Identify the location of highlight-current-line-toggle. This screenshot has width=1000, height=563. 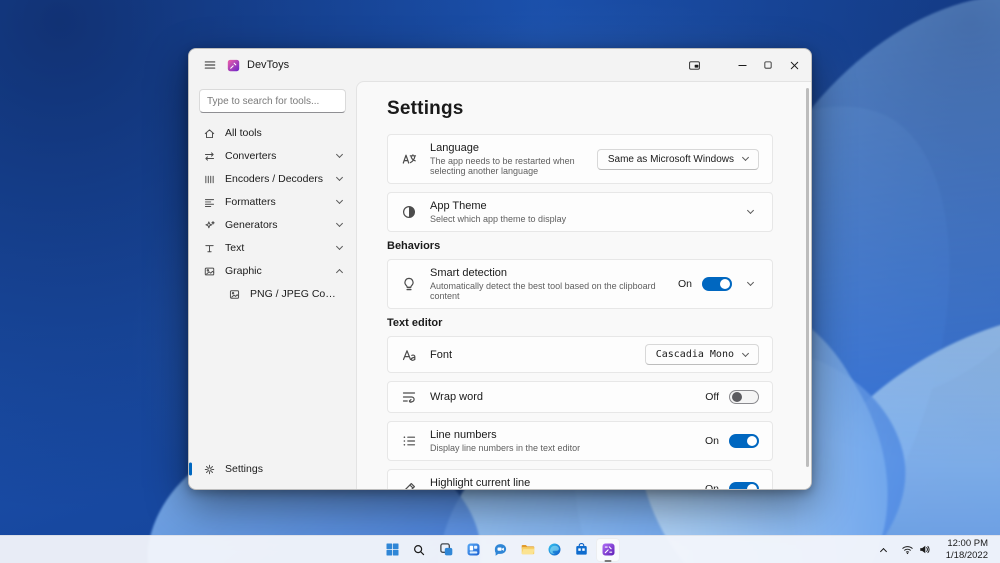
(744, 485).